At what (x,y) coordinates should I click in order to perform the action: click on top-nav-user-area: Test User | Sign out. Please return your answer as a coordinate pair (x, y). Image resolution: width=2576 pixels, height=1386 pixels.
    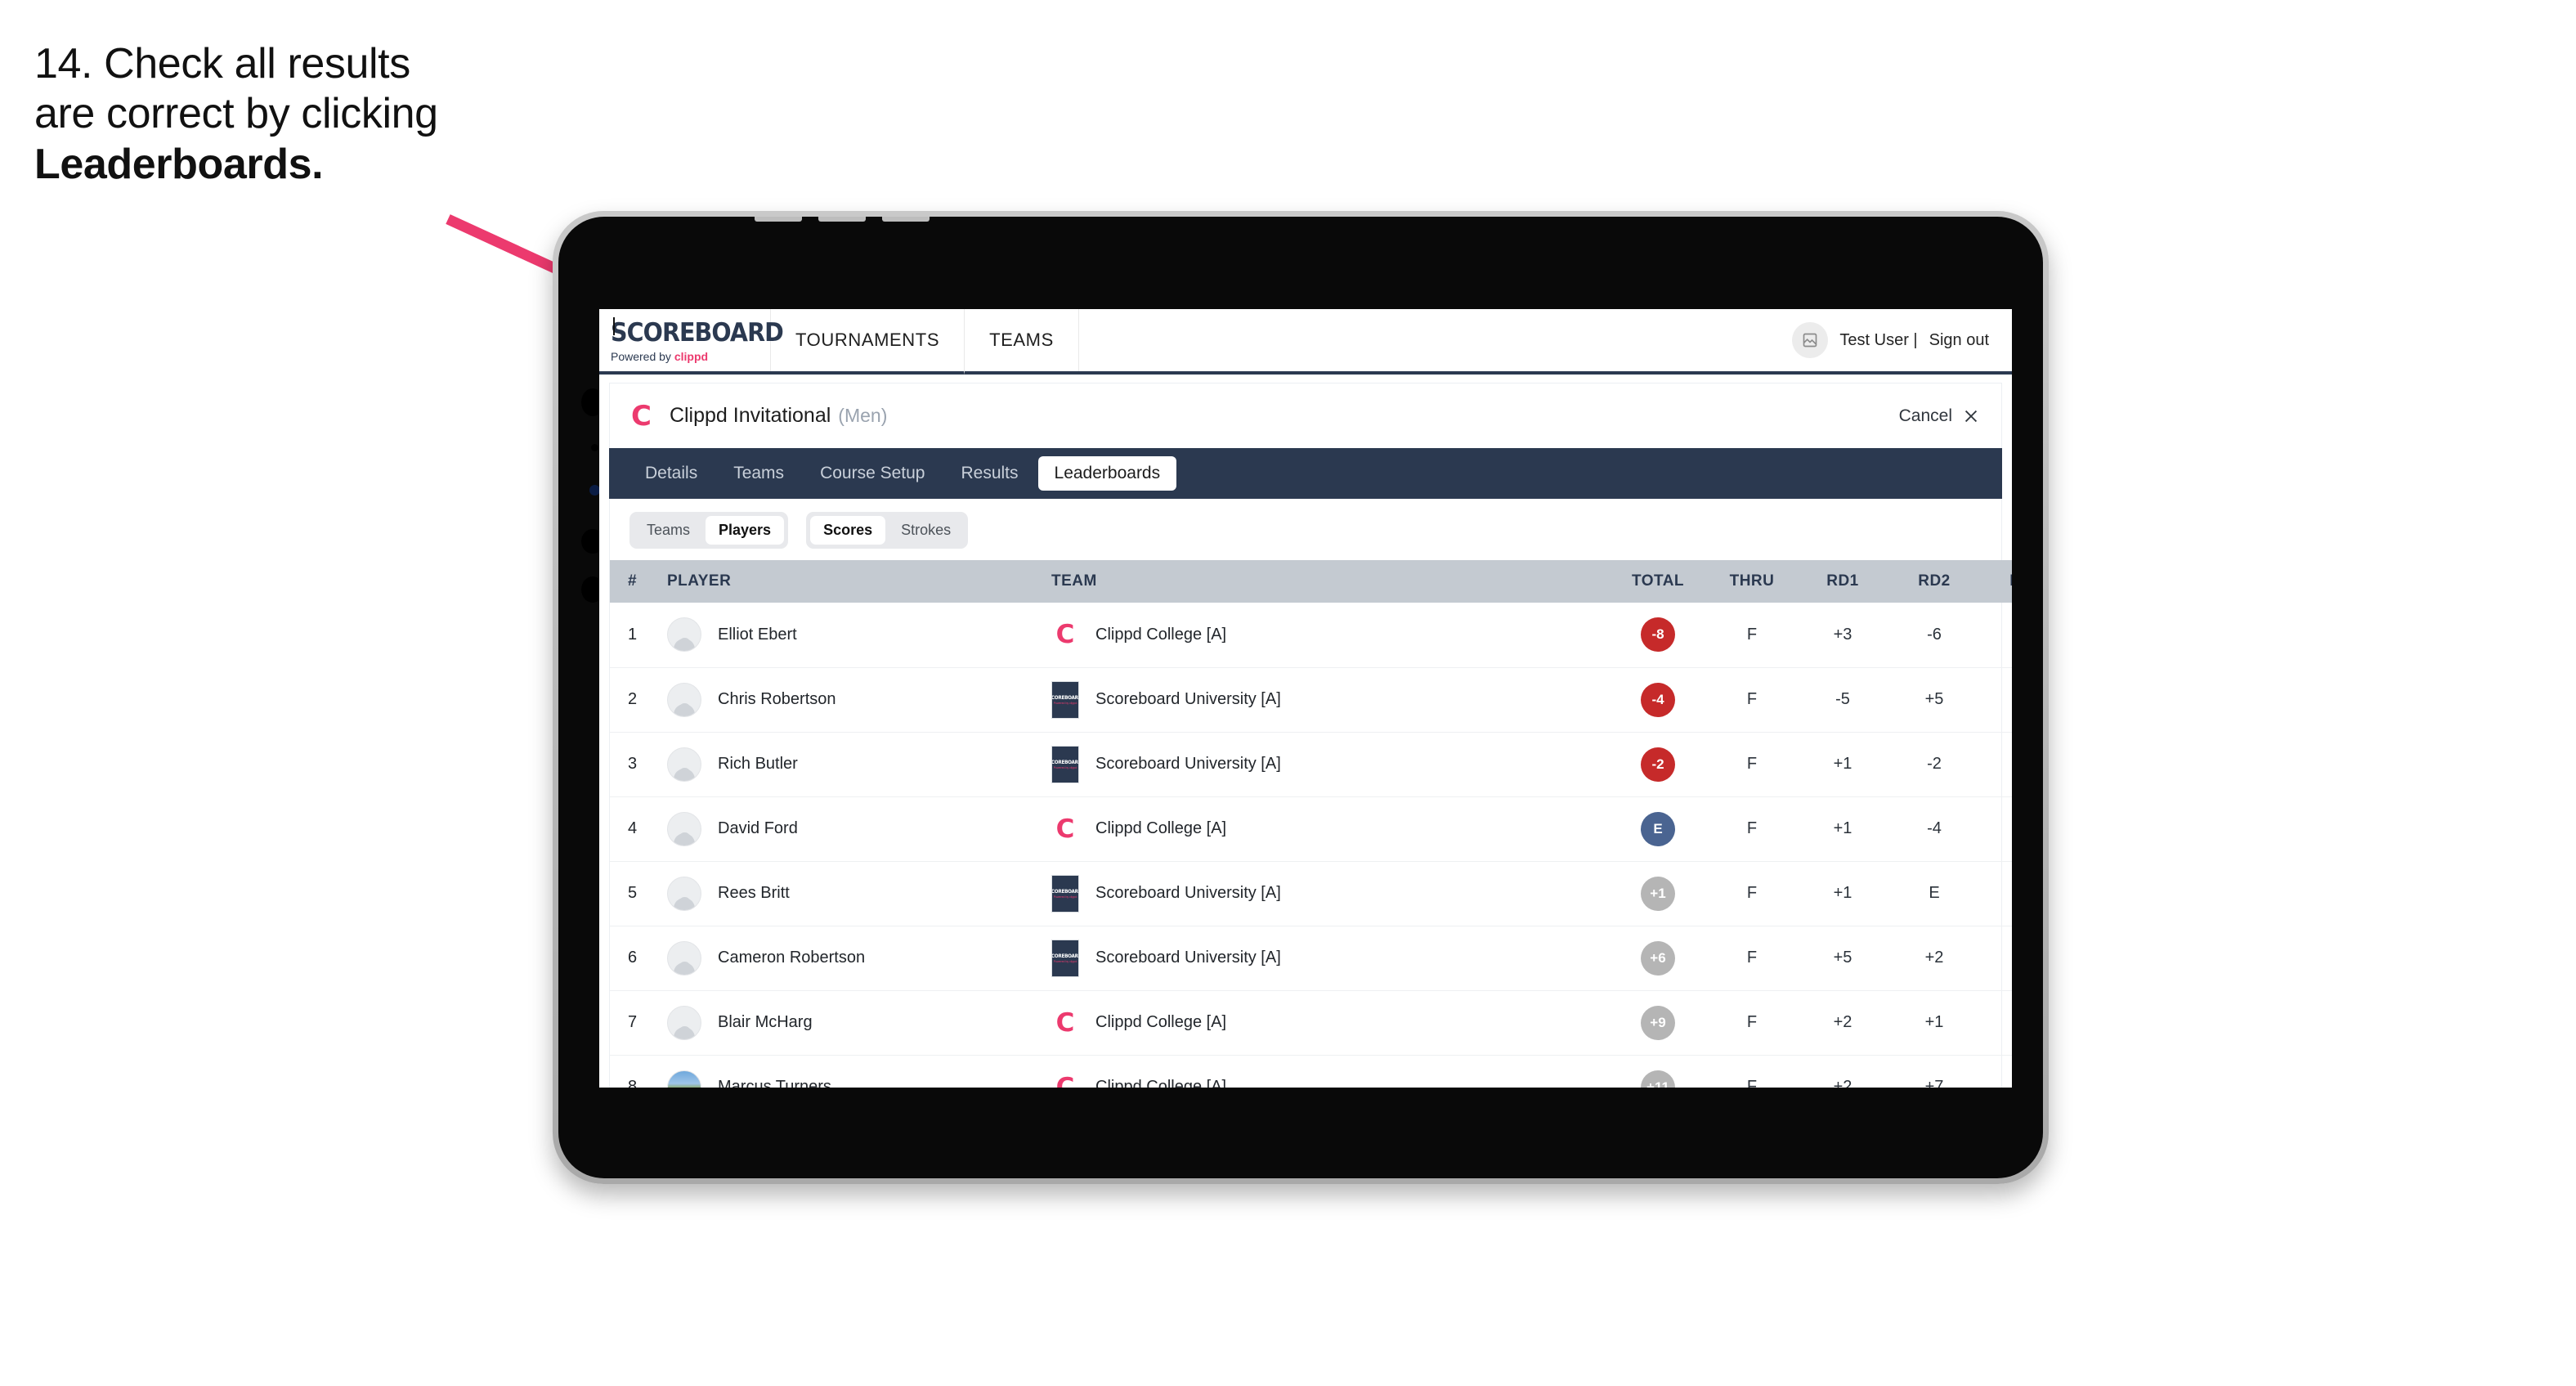
    Looking at the image, I should click on (1902, 340).